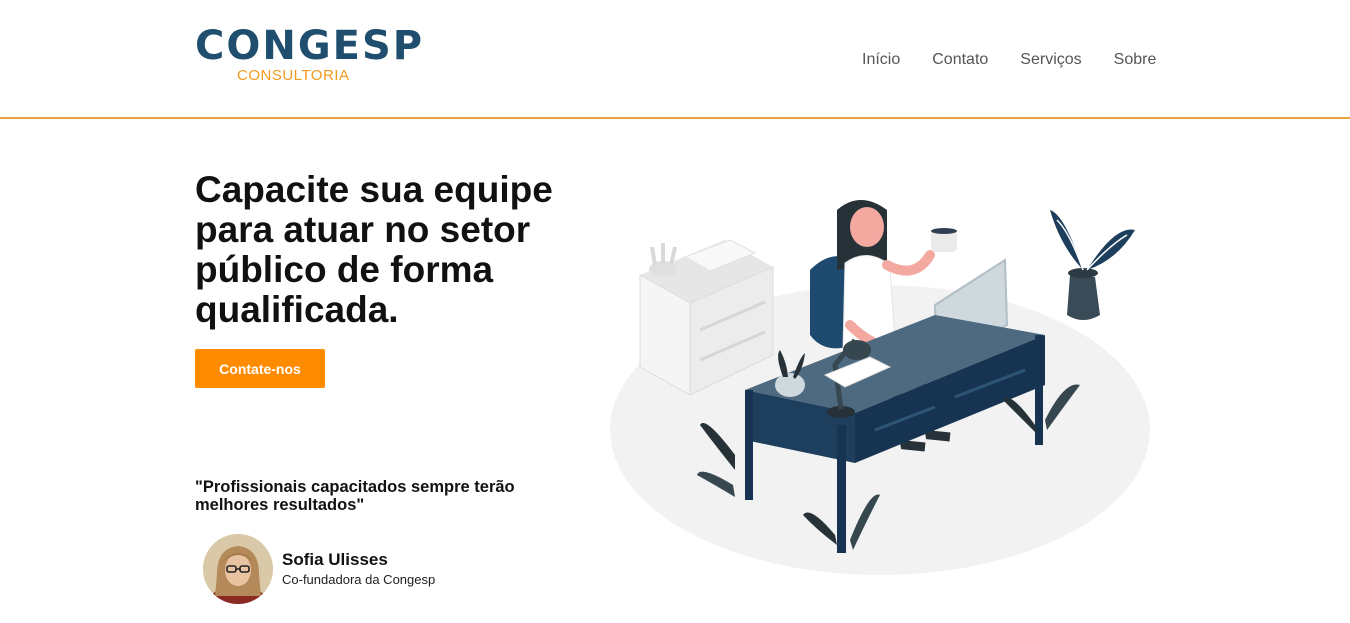 This screenshot has width=1350, height=623. I want to click on nav-link-inicio: Início, so click(881, 60).